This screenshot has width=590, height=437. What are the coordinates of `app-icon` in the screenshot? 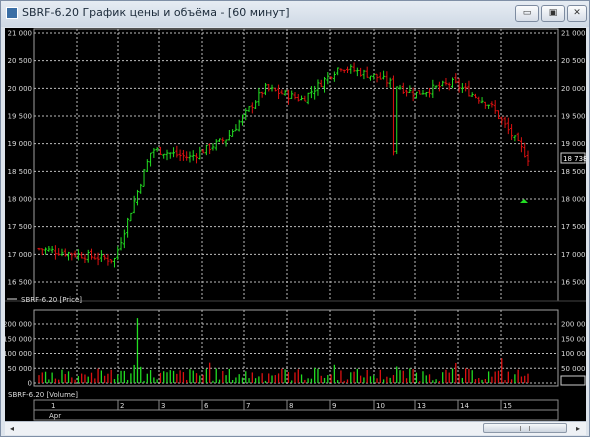 It's located at (12, 13).